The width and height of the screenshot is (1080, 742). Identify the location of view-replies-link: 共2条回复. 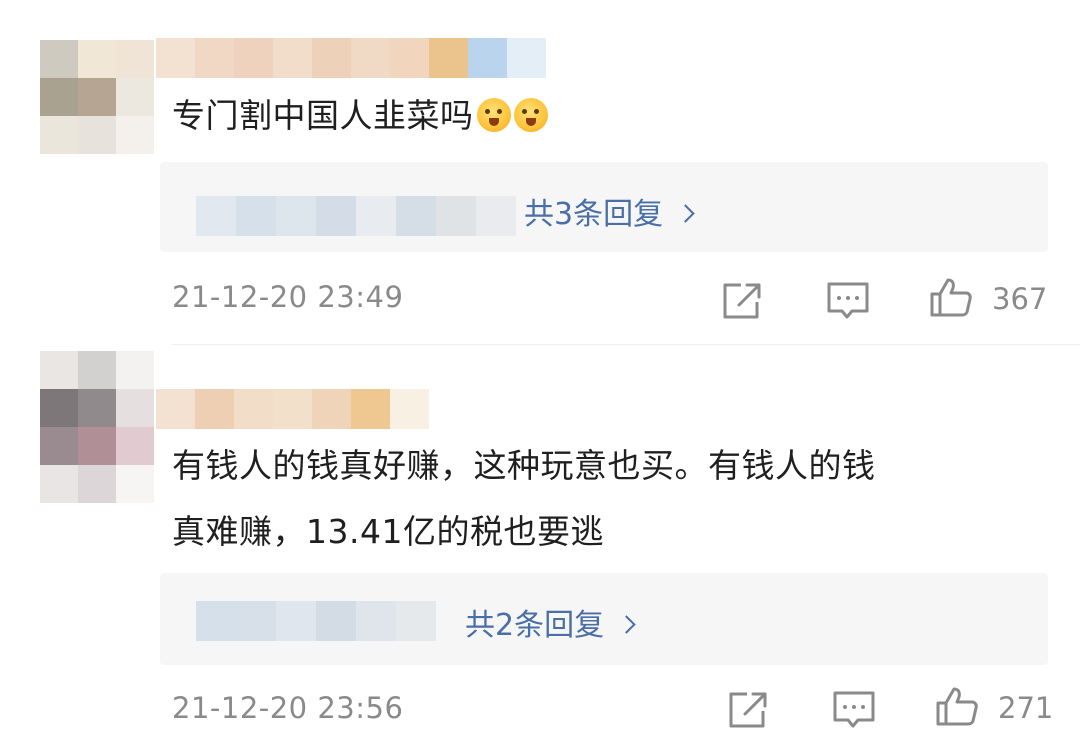
(550, 622).